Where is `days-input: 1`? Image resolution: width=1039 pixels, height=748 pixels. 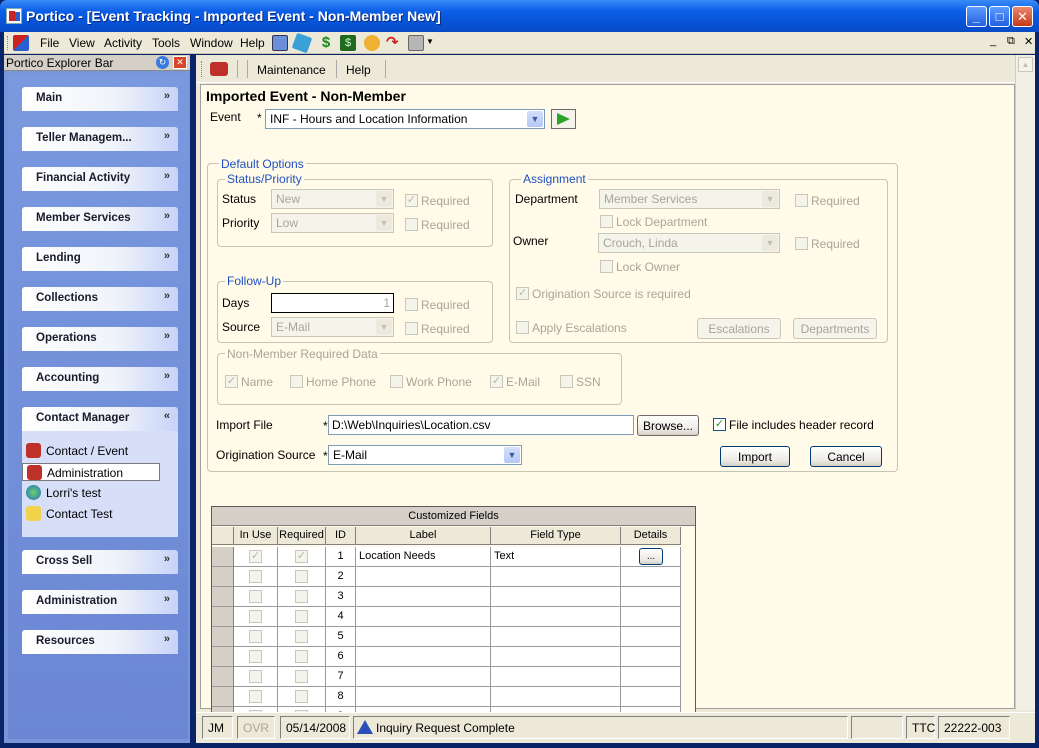
days-input: 1 is located at coordinates (332, 303).